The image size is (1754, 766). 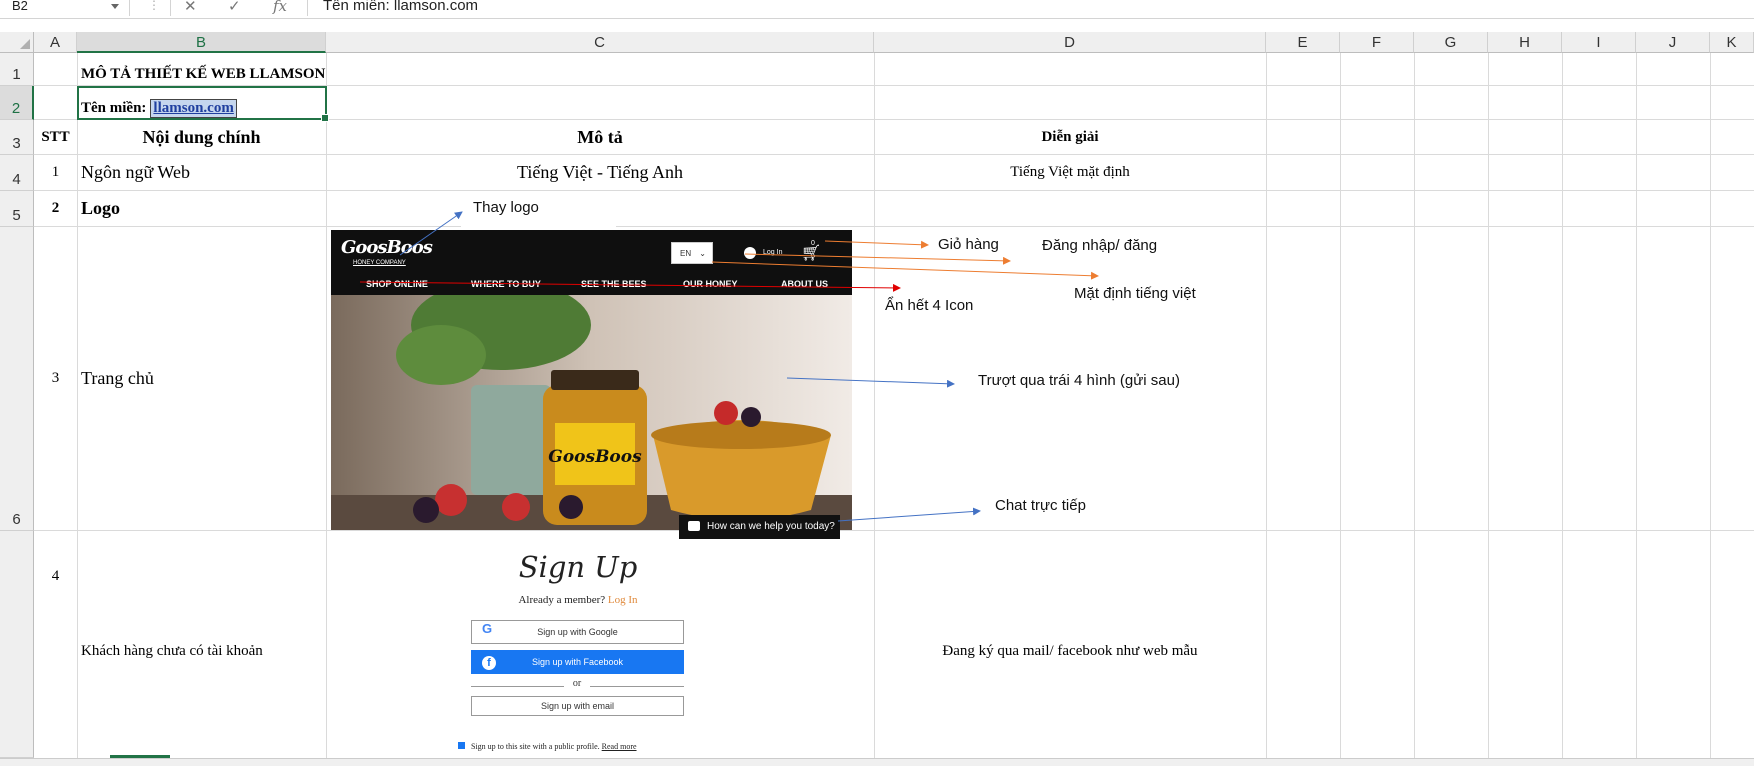 I want to click on arrow-cart, so click(x=876, y=244).